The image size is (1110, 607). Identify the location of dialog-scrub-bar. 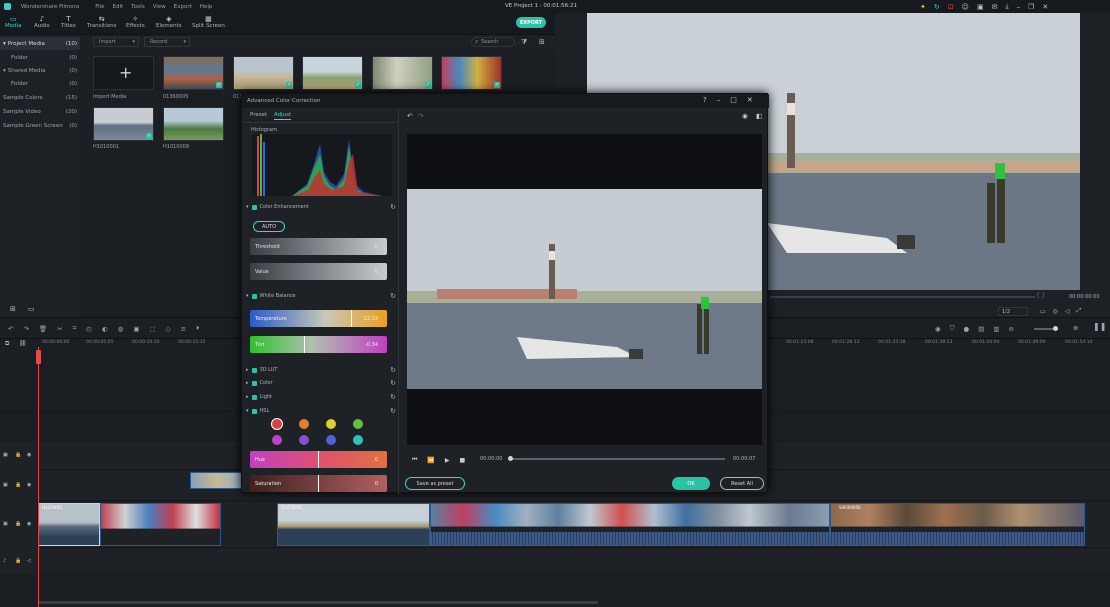
(617, 459).